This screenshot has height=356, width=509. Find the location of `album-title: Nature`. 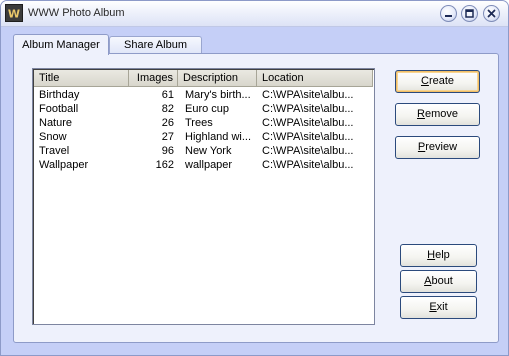

album-title: Nature is located at coordinates (56, 123).